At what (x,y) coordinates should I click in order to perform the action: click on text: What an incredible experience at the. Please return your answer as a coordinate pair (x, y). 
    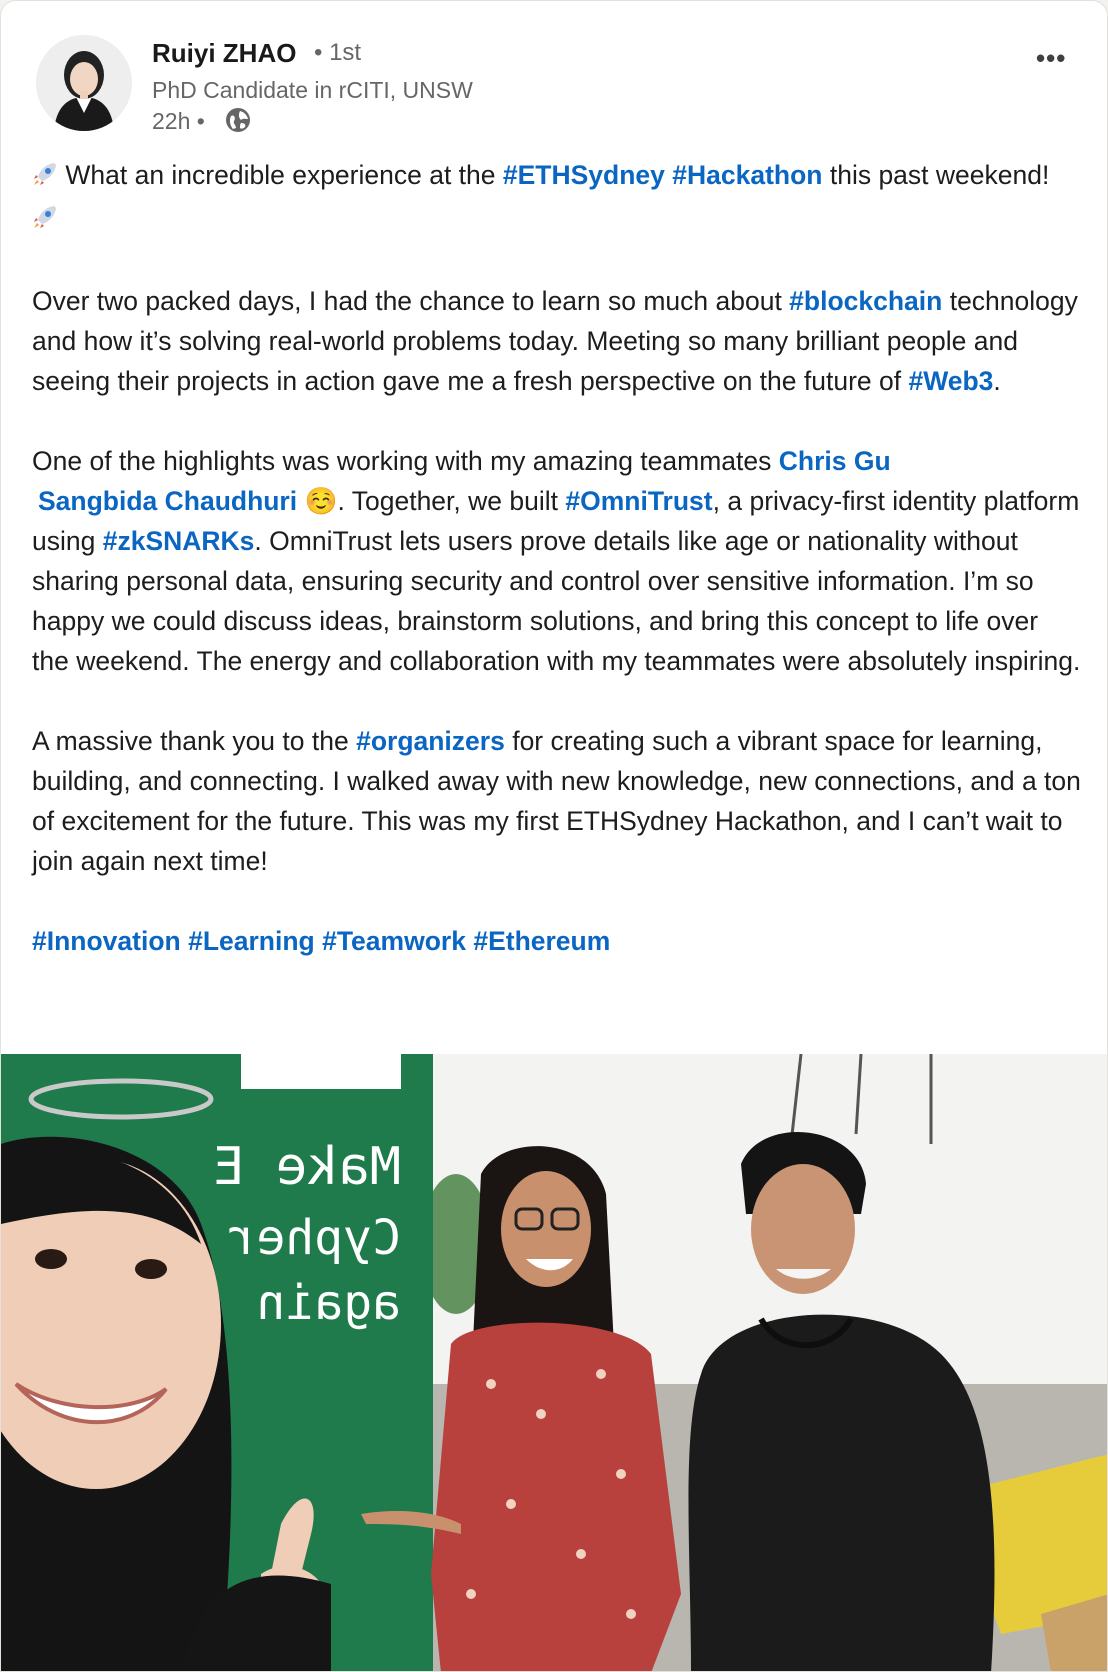
    Looking at the image, I should click on (280, 175).